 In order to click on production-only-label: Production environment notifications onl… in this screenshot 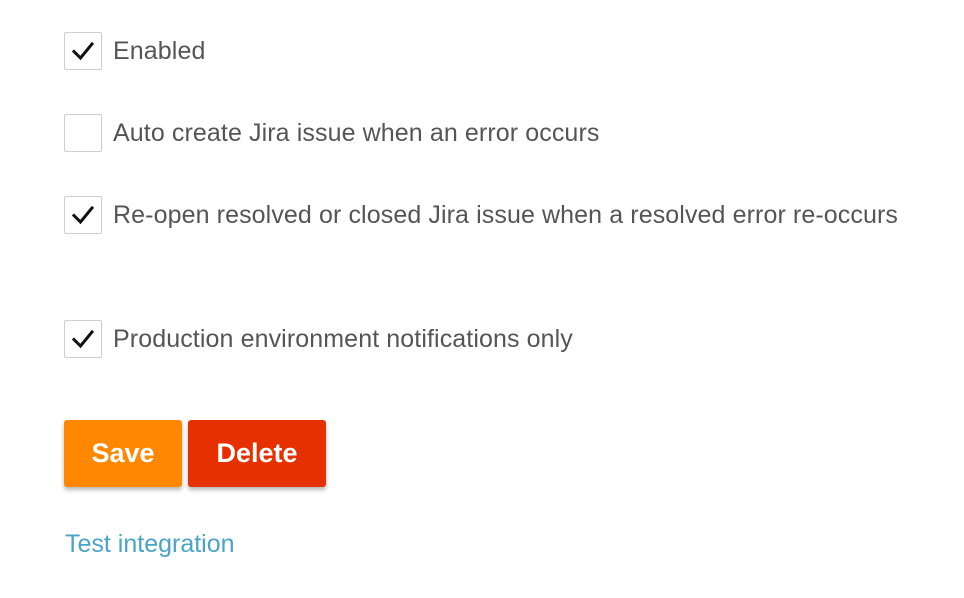, I will do `click(343, 339)`.